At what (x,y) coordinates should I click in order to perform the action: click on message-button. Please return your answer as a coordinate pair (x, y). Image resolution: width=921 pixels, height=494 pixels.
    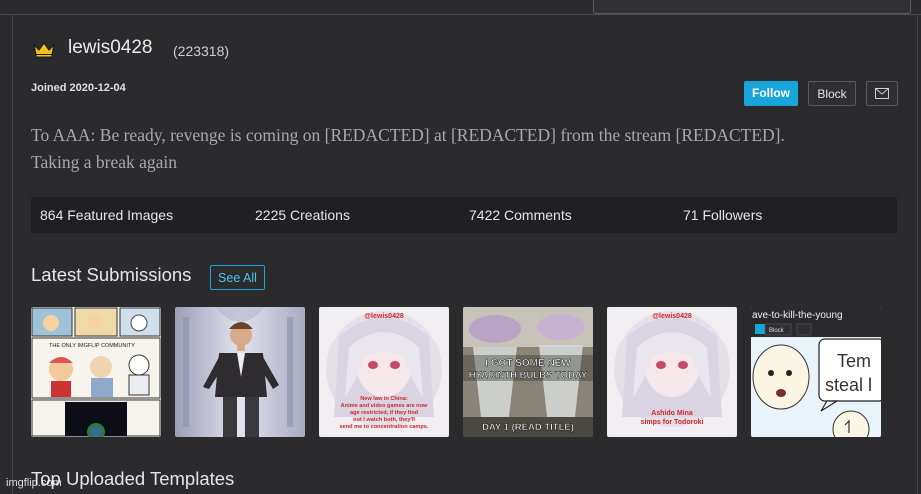
    Looking at the image, I should click on (882, 93).